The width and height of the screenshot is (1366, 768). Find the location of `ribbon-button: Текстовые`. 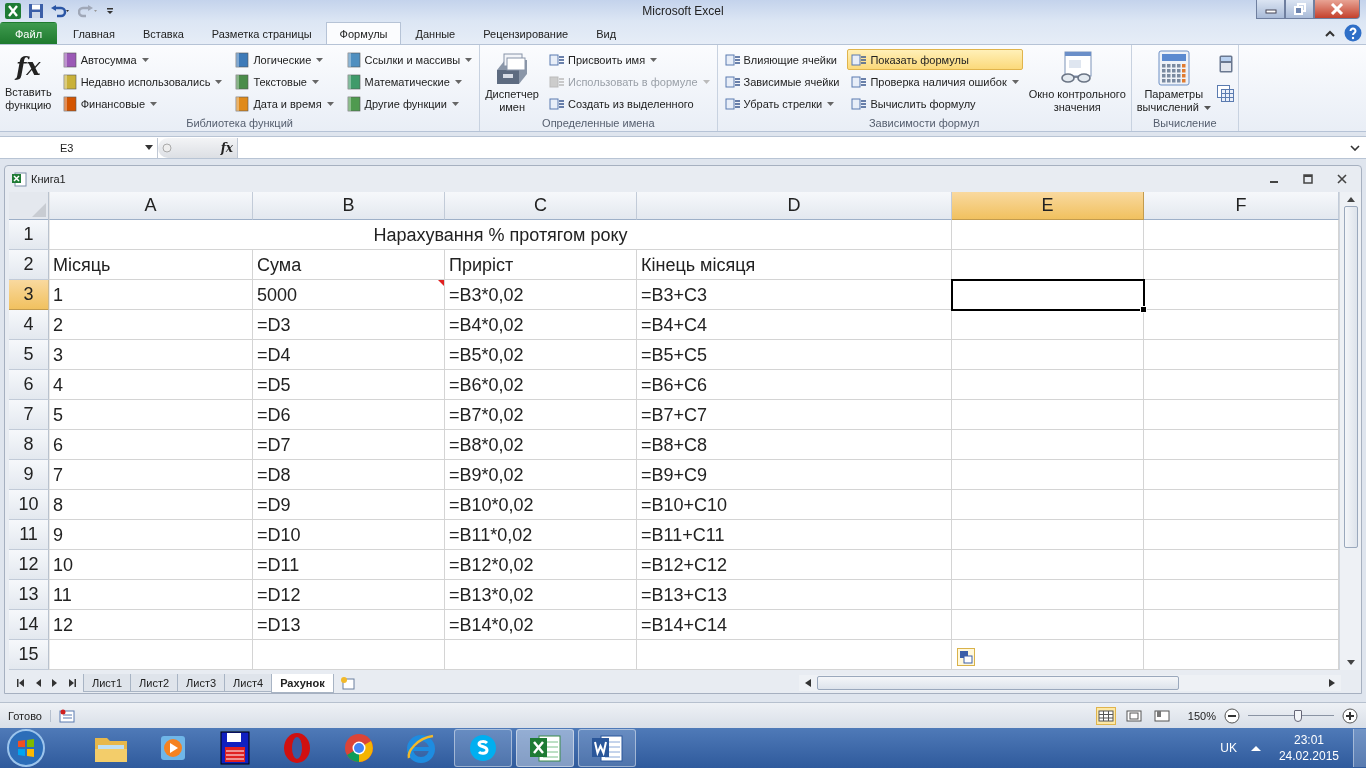

ribbon-button: Текстовые is located at coordinates (284, 82).